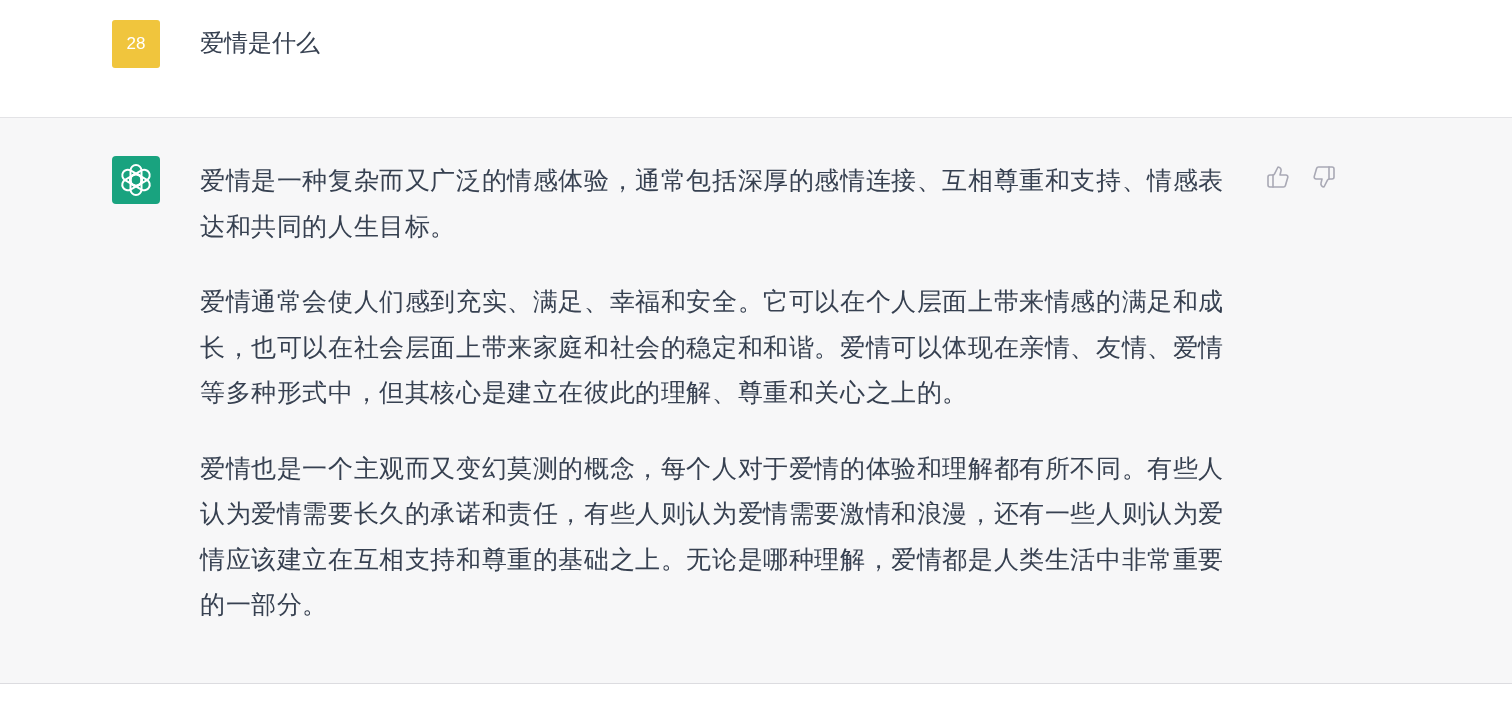 The image size is (1512, 709). I want to click on thumbs-up-icon, so click(1278, 177).